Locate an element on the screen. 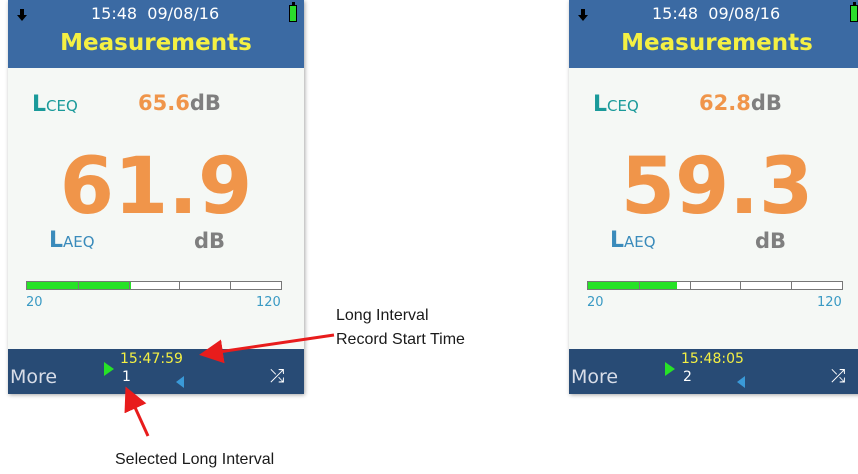 Image resolution: width=858 pixels, height=474 pixels. interval-arrow is located at coordinates (137, 411).